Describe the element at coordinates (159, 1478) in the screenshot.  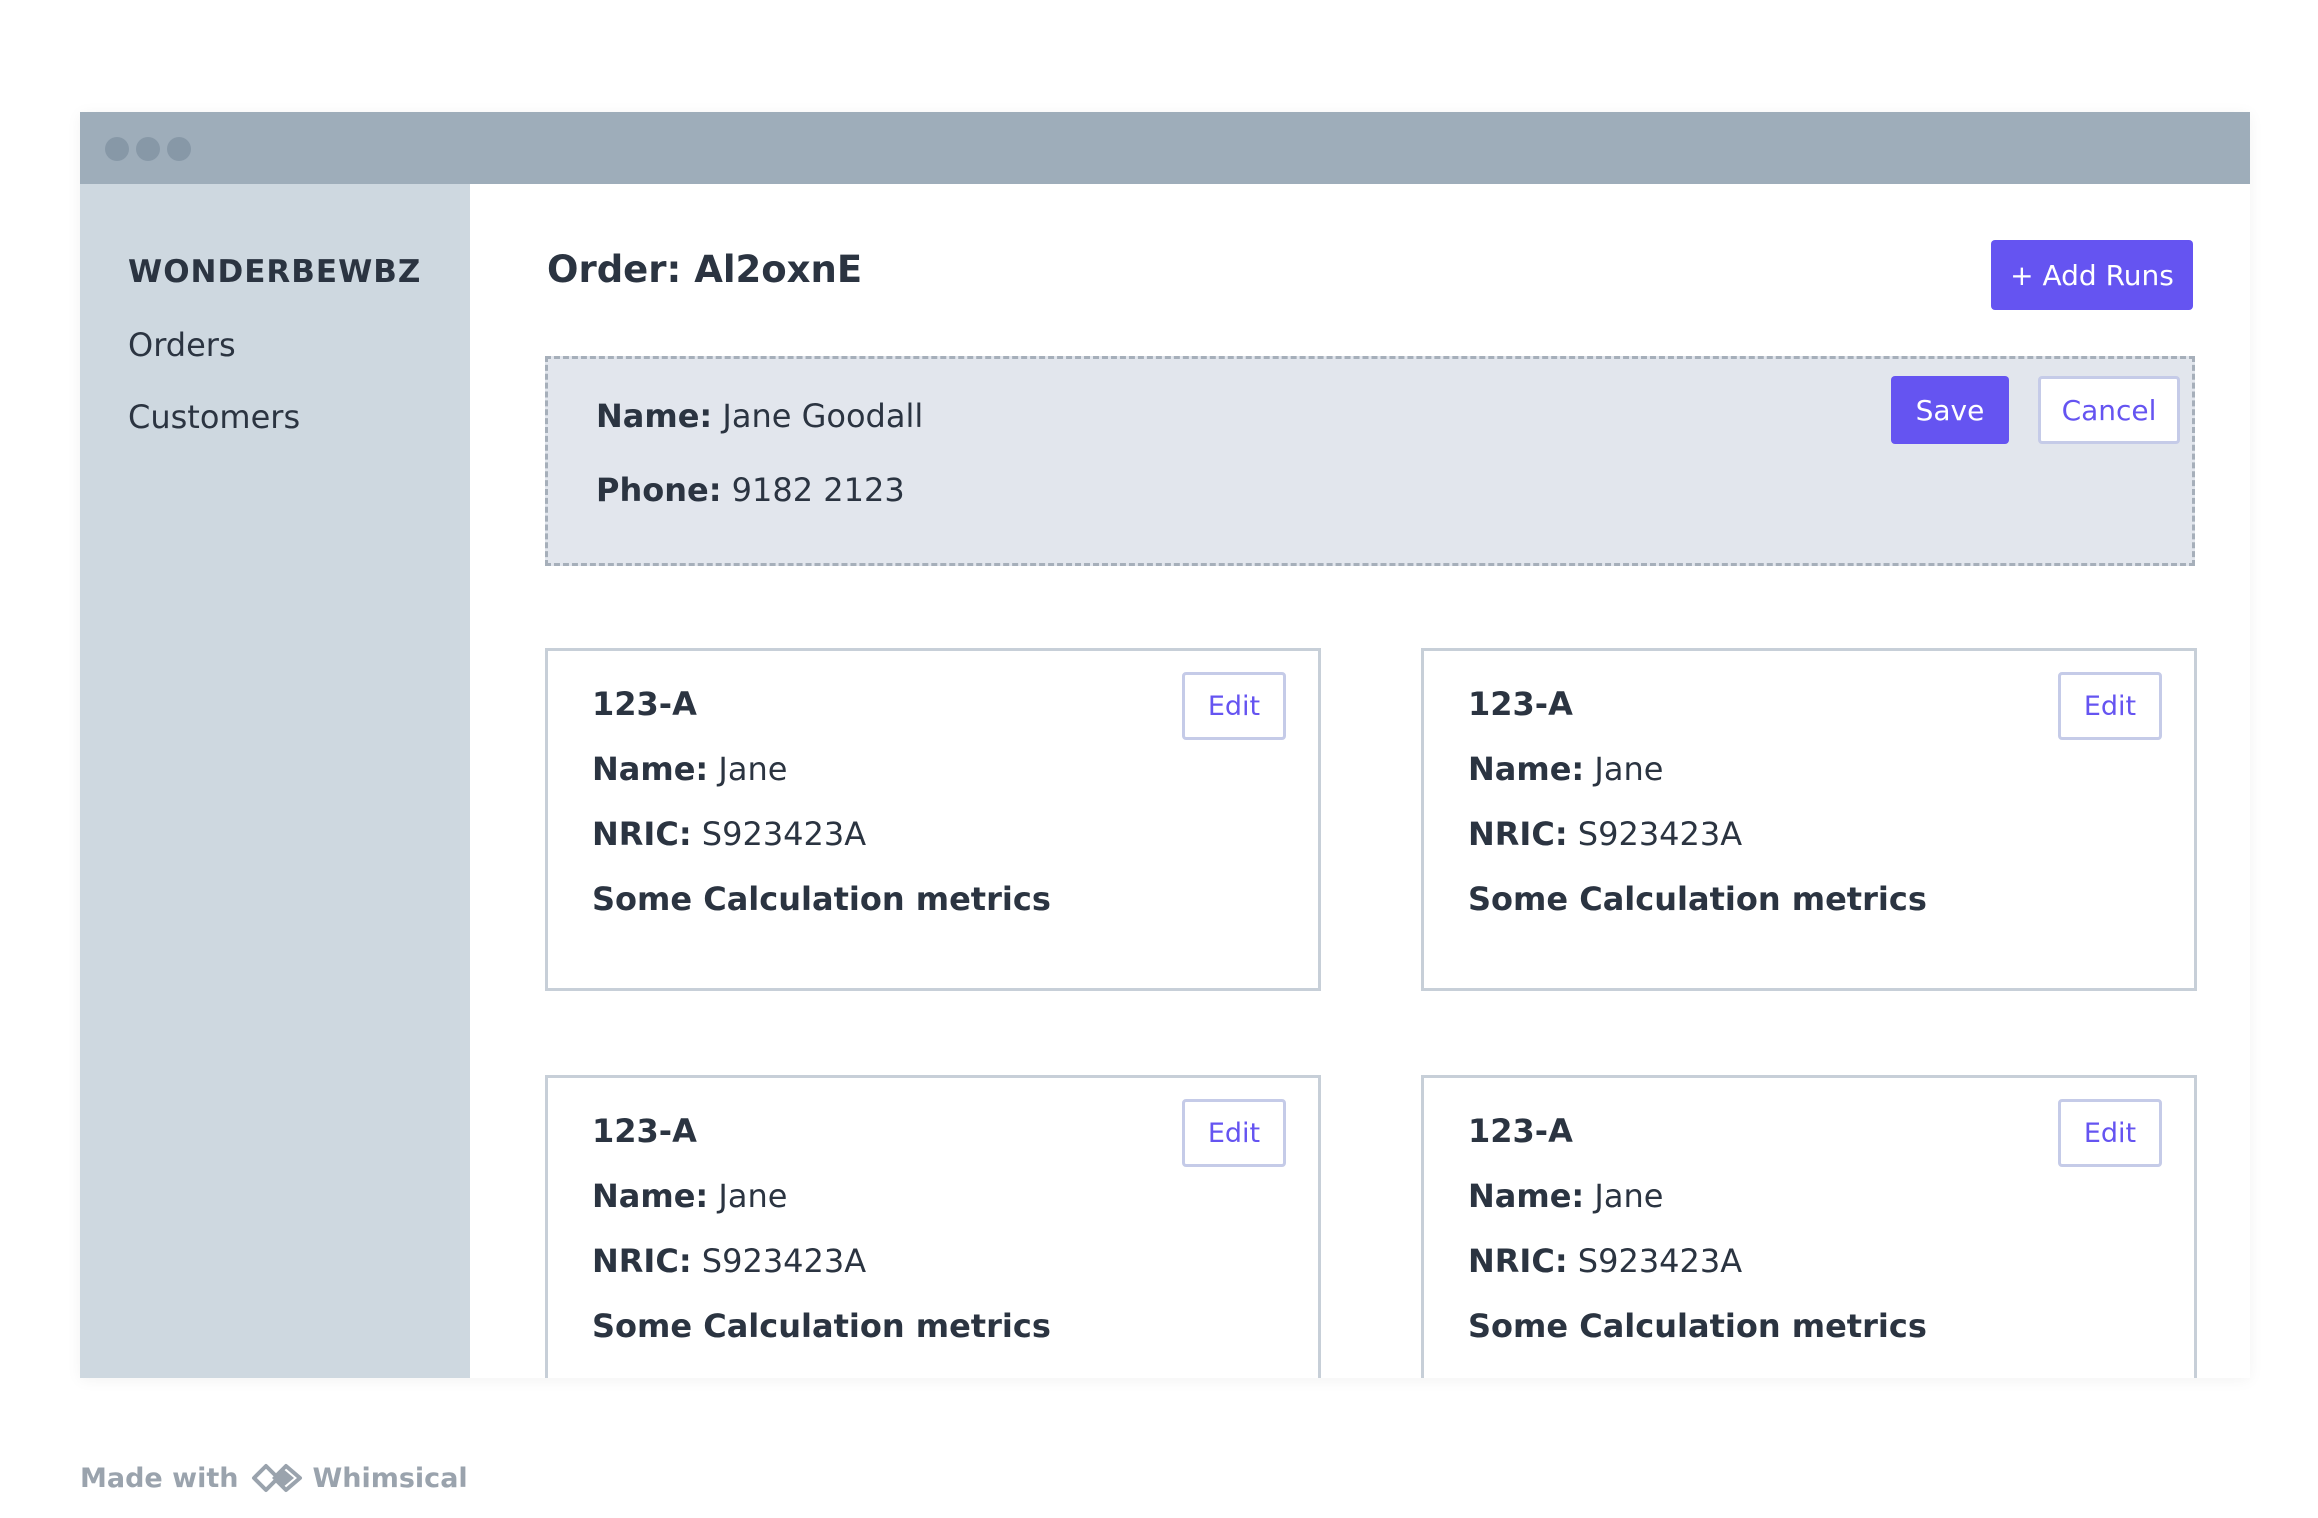
I see `made-with-text: Made with` at that location.